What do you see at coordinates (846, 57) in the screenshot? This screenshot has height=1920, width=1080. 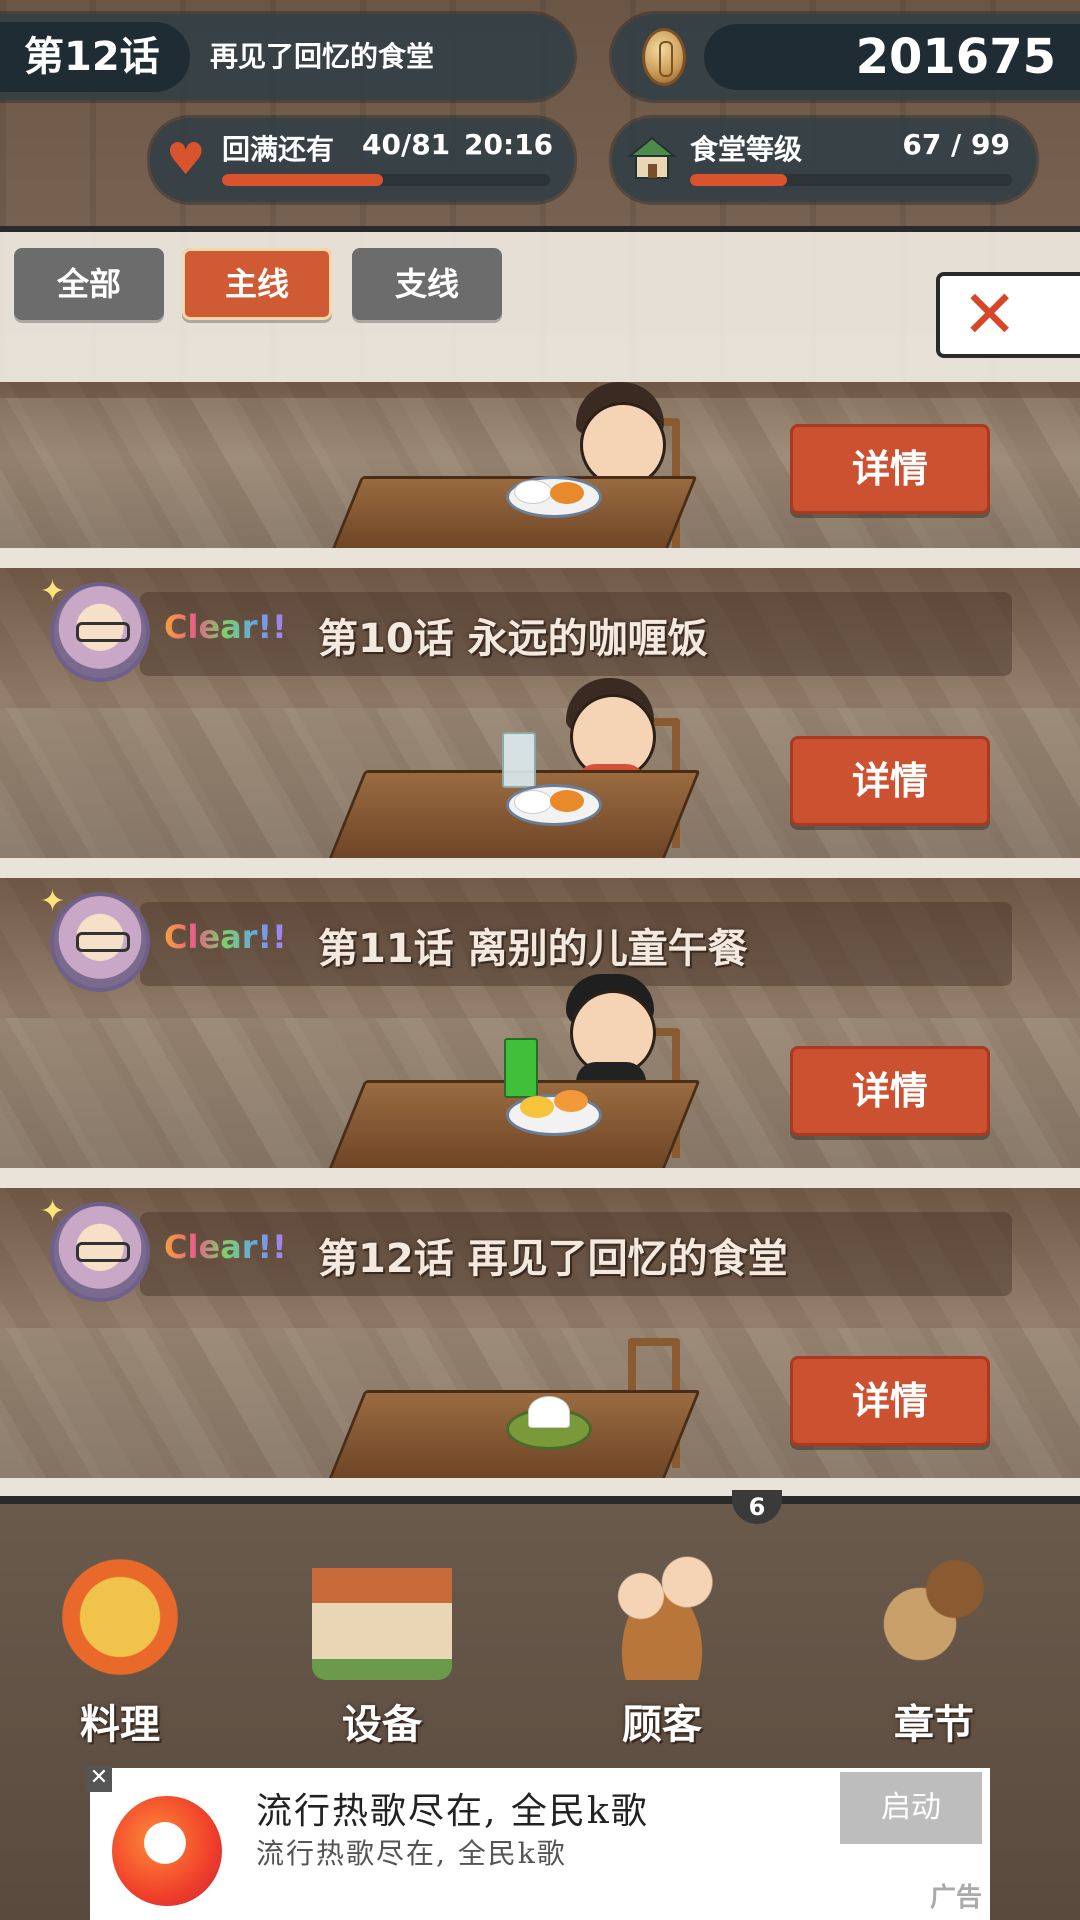 I see `coin-counter: 201675` at bounding box center [846, 57].